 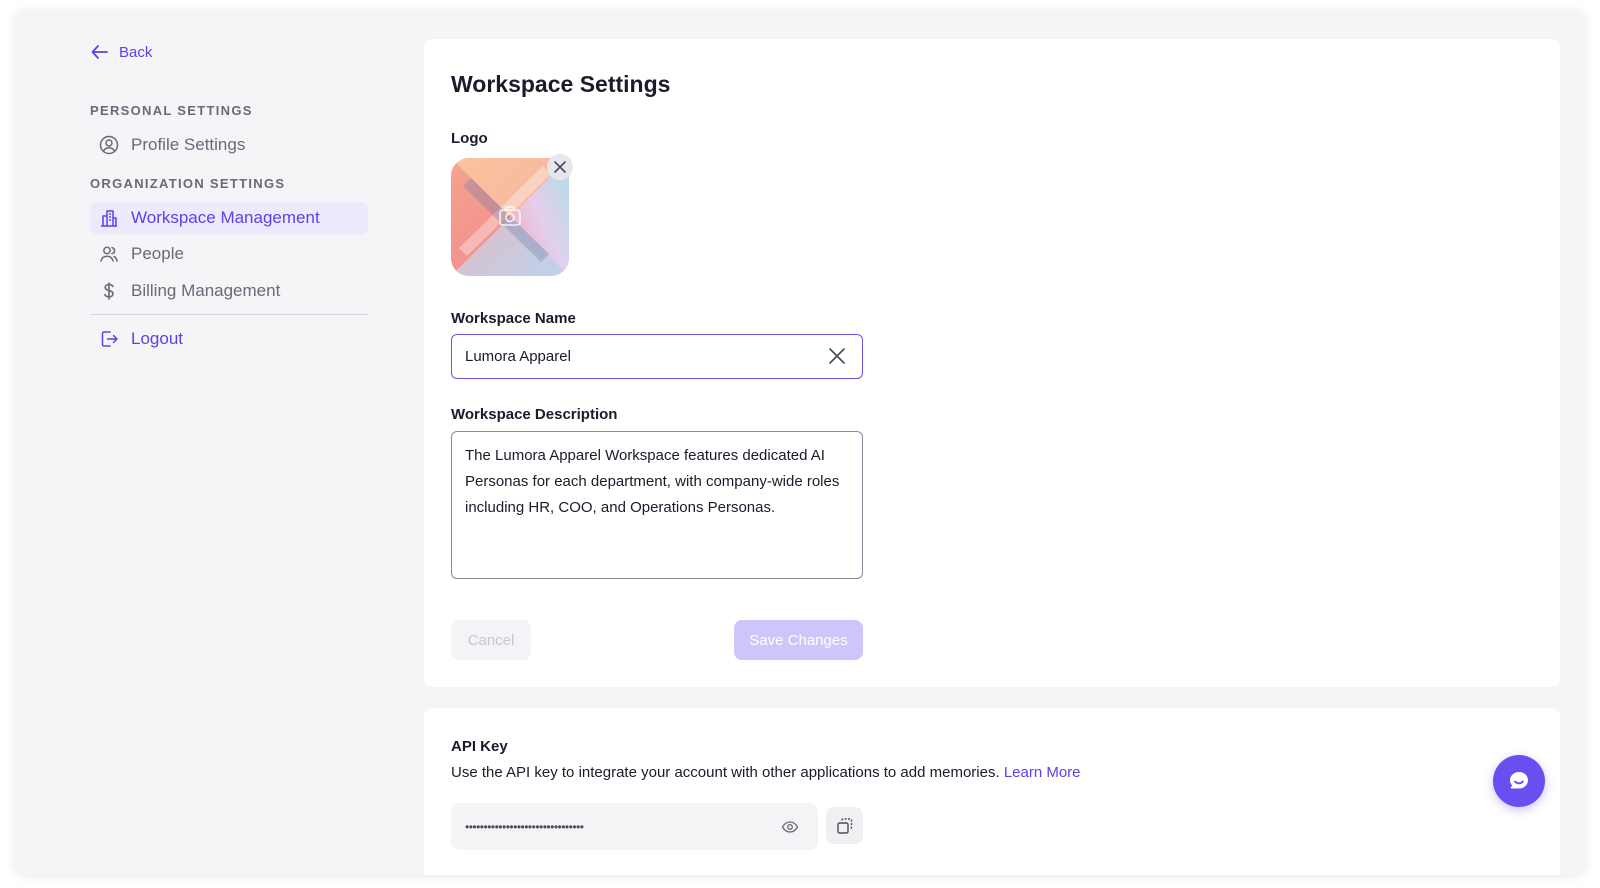 What do you see at coordinates (206, 290) in the screenshot?
I see `sidebar-item-label: Billing Management` at bounding box center [206, 290].